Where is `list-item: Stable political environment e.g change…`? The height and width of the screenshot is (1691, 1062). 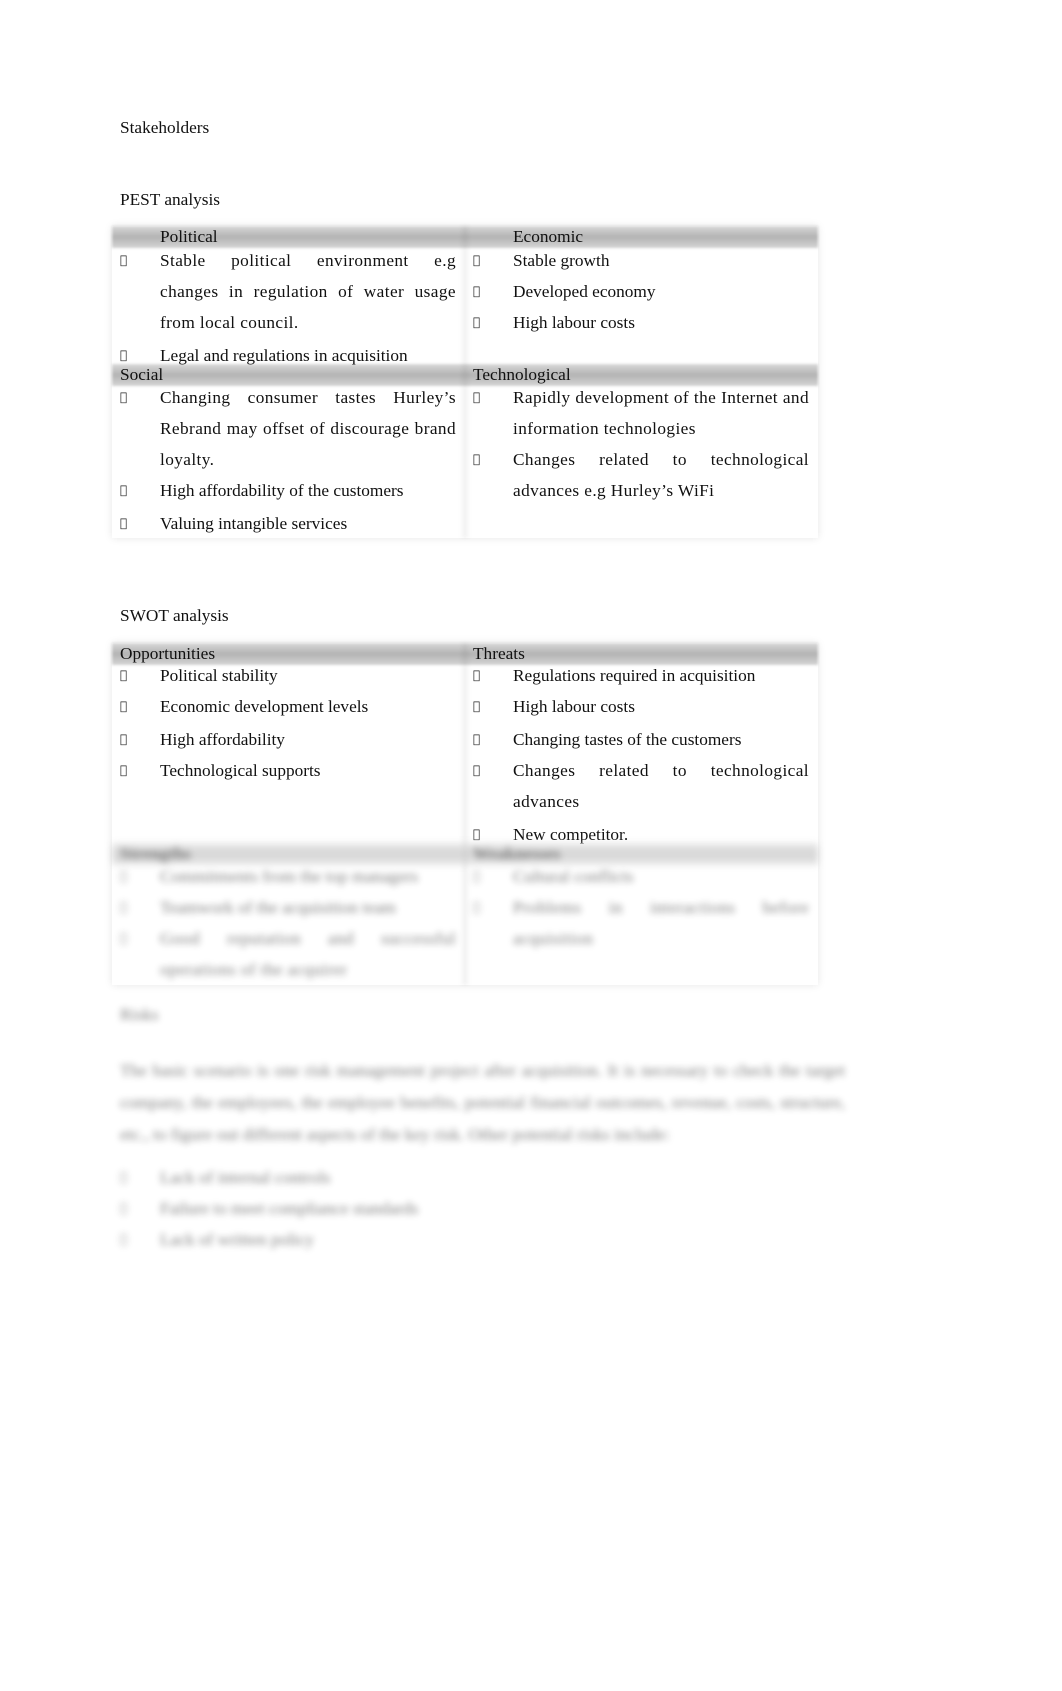 list-item: Stable political environment e.g change… is located at coordinates (288, 291).